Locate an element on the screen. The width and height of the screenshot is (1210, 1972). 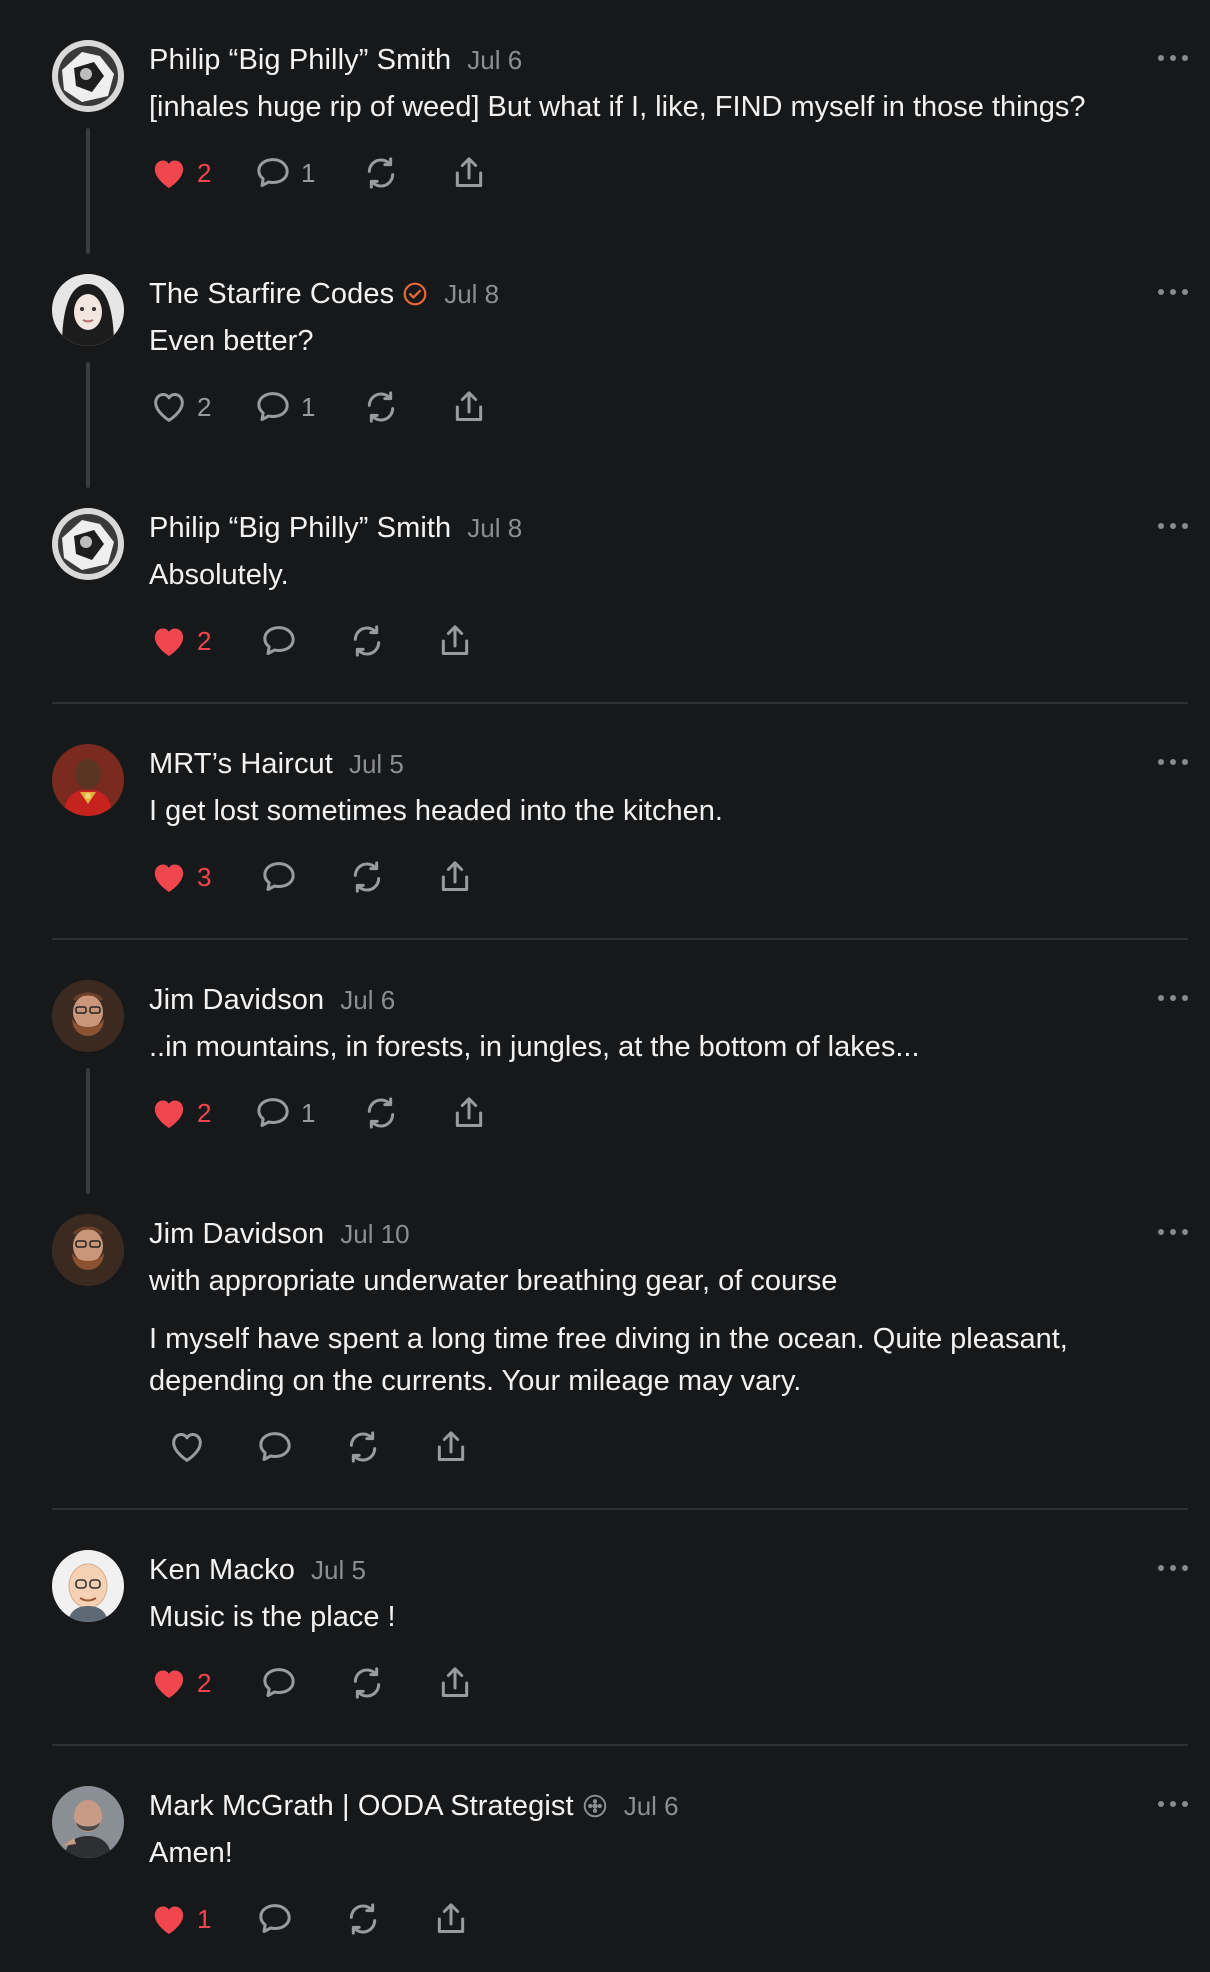
like-count: 1 is located at coordinates (204, 1918).